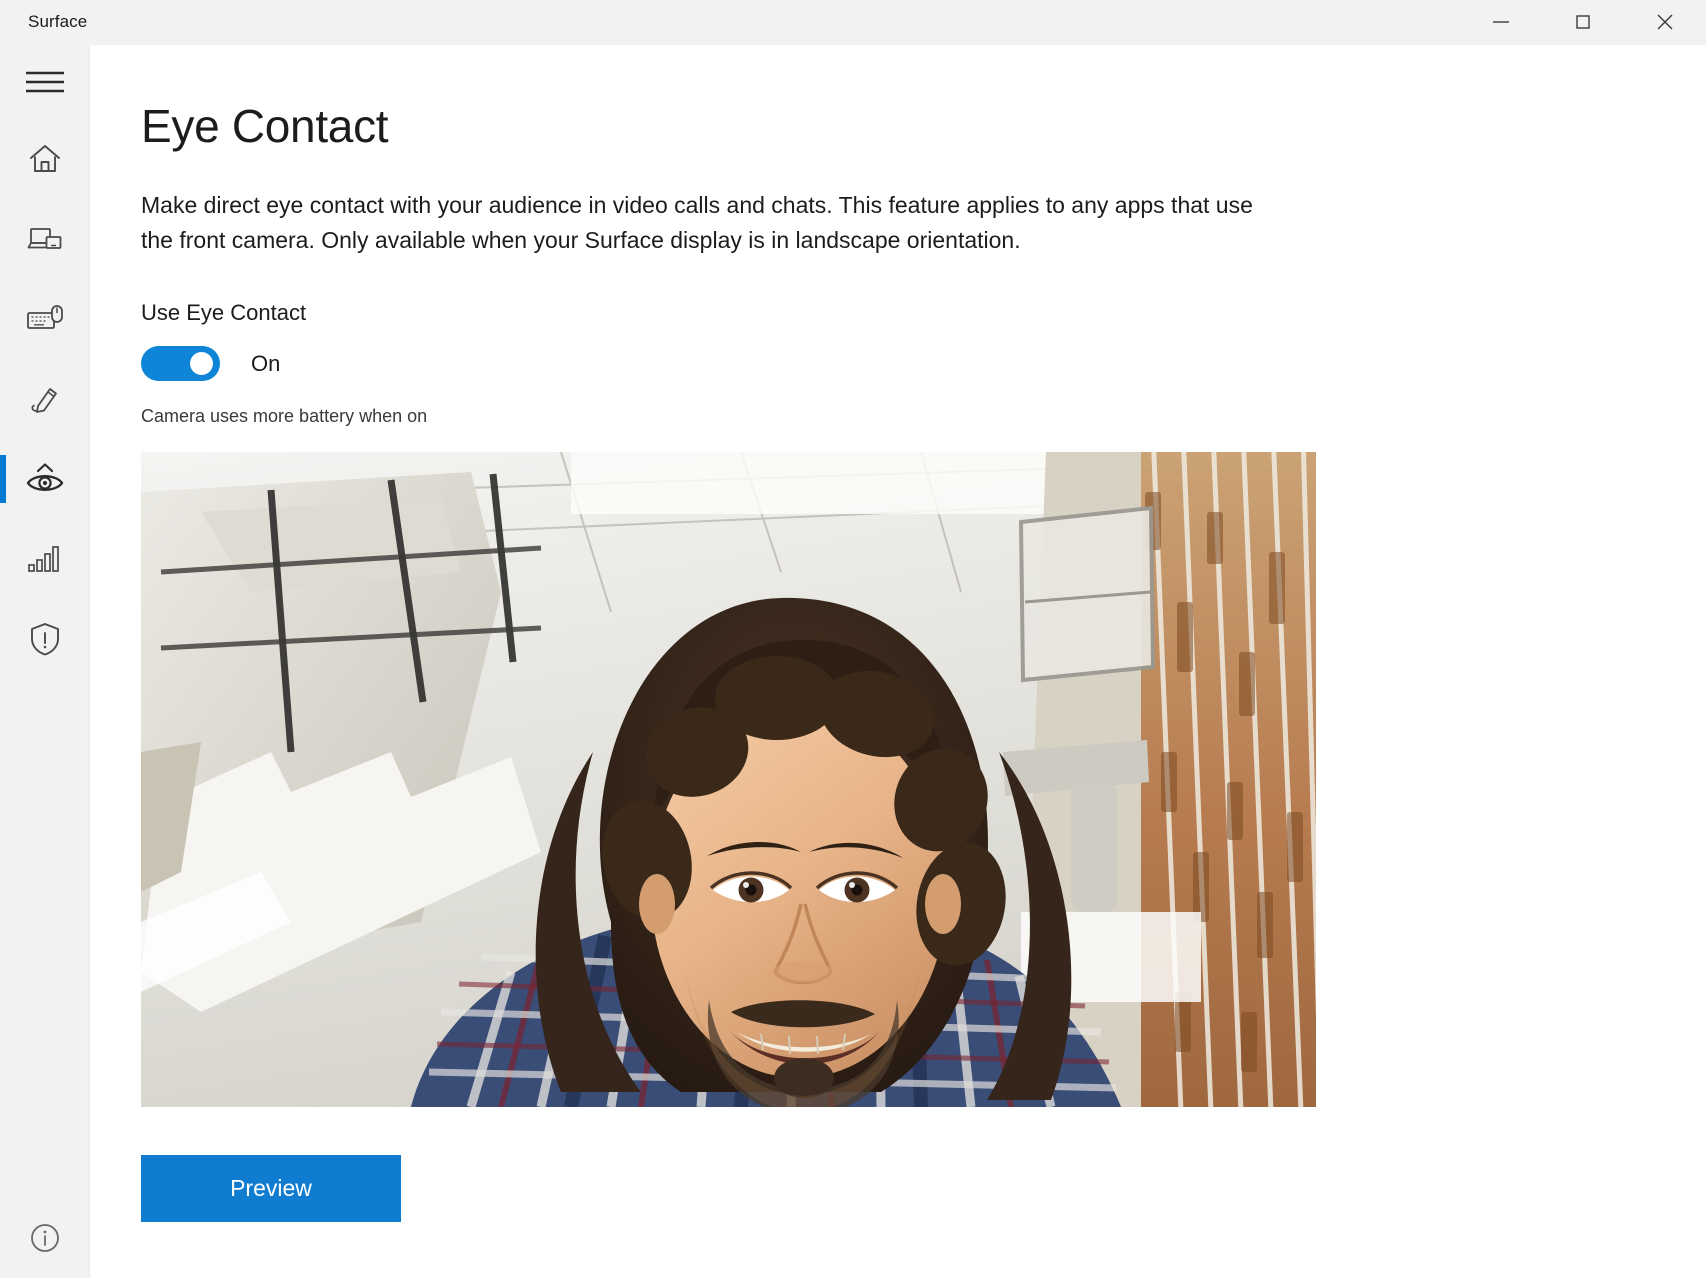  Describe the element at coordinates (1501, 22) in the screenshot. I see `minimize-button` at that location.